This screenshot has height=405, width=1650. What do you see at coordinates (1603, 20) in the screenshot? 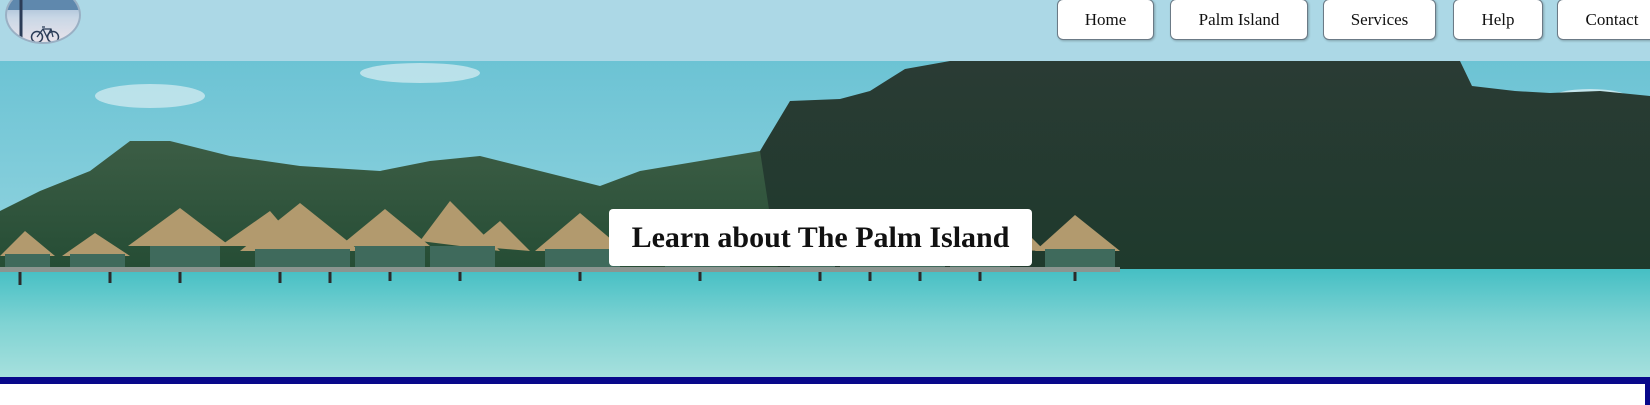
I see `nav-contact-button: Contact` at bounding box center [1603, 20].